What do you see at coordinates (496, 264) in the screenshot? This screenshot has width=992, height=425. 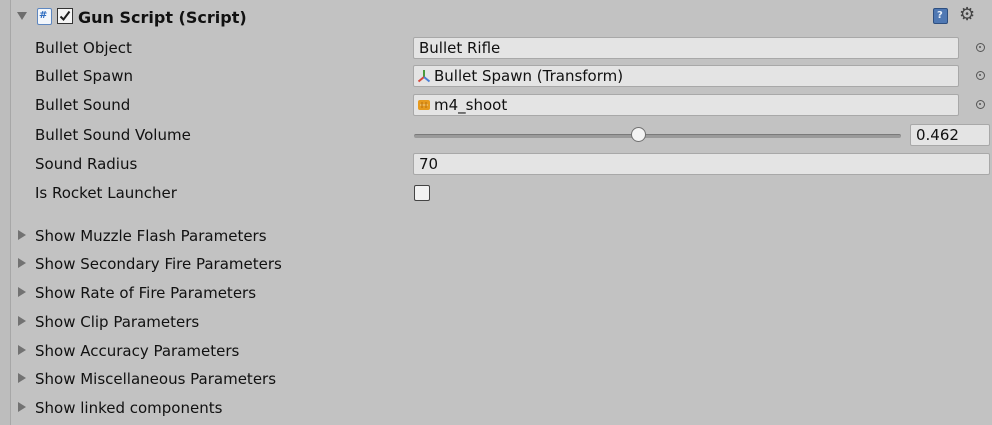 I see `foldout-secondary-fire: Show Secondary Fire Parameters` at bounding box center [496, 264].